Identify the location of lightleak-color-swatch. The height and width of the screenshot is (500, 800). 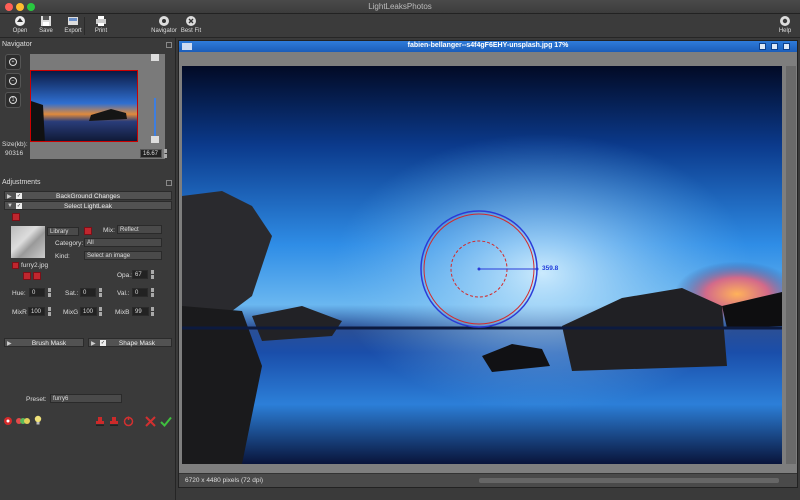
(16, 217).